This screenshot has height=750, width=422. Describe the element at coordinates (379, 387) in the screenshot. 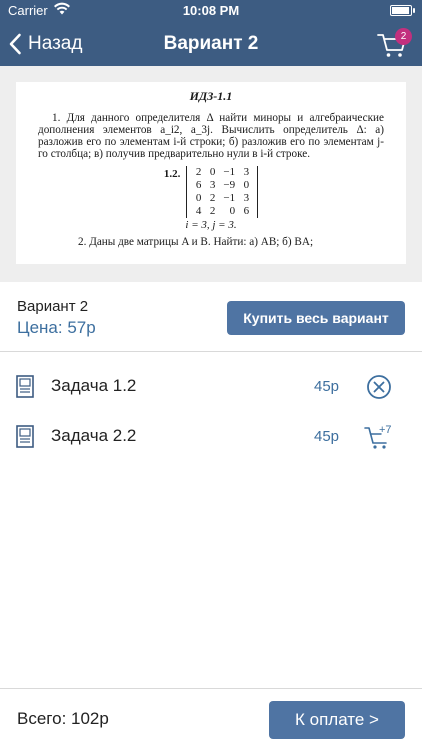

I see `remove-circle-icon` at that location.